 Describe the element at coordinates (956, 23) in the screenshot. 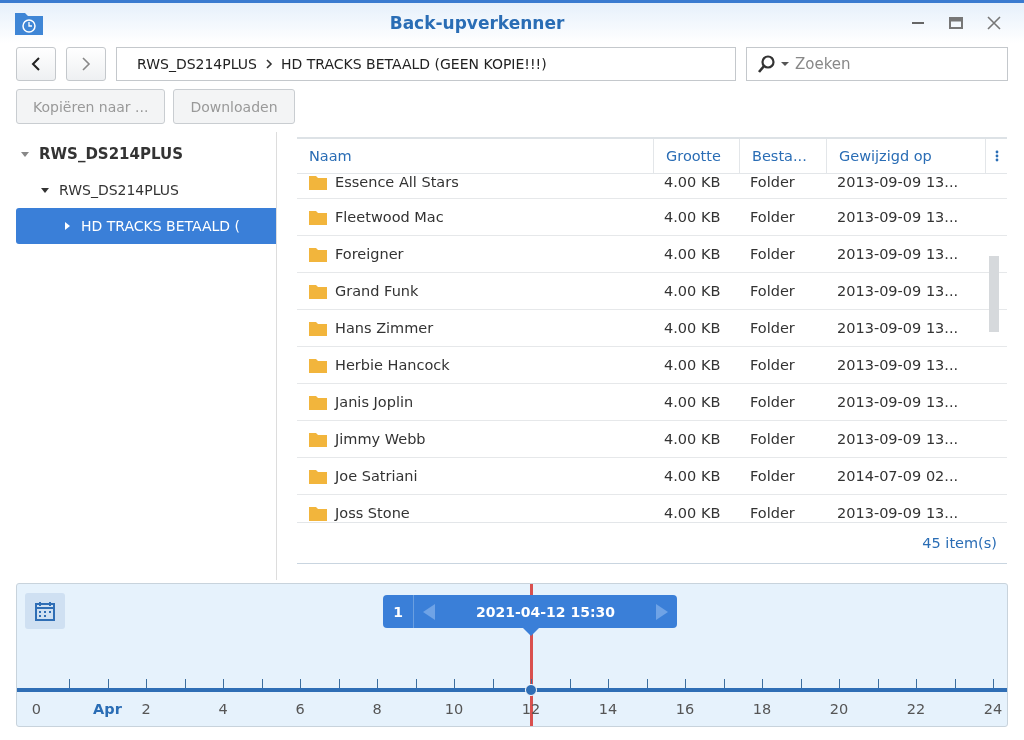

I see `maximize-icon` at that location.